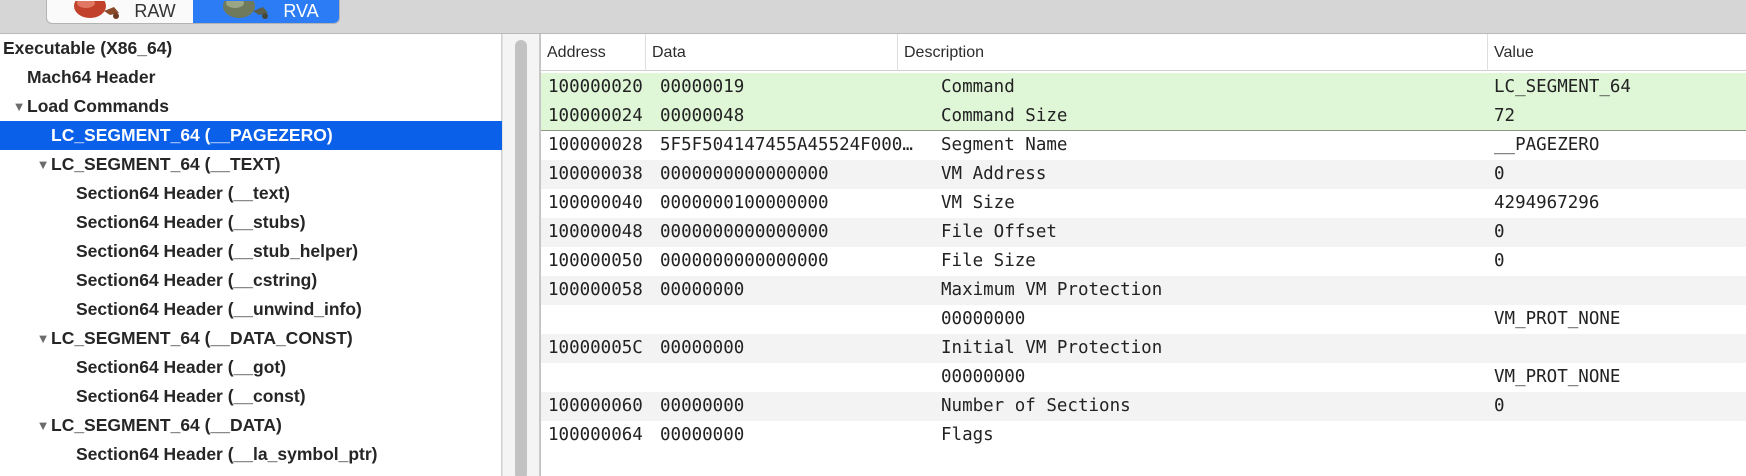 This screenshot has width=1746, height=476. What do you see at coordinates (1036, 406) in the screenshot?
I see `cell-description: Number of Sections` at bounding box center [1036, 406].